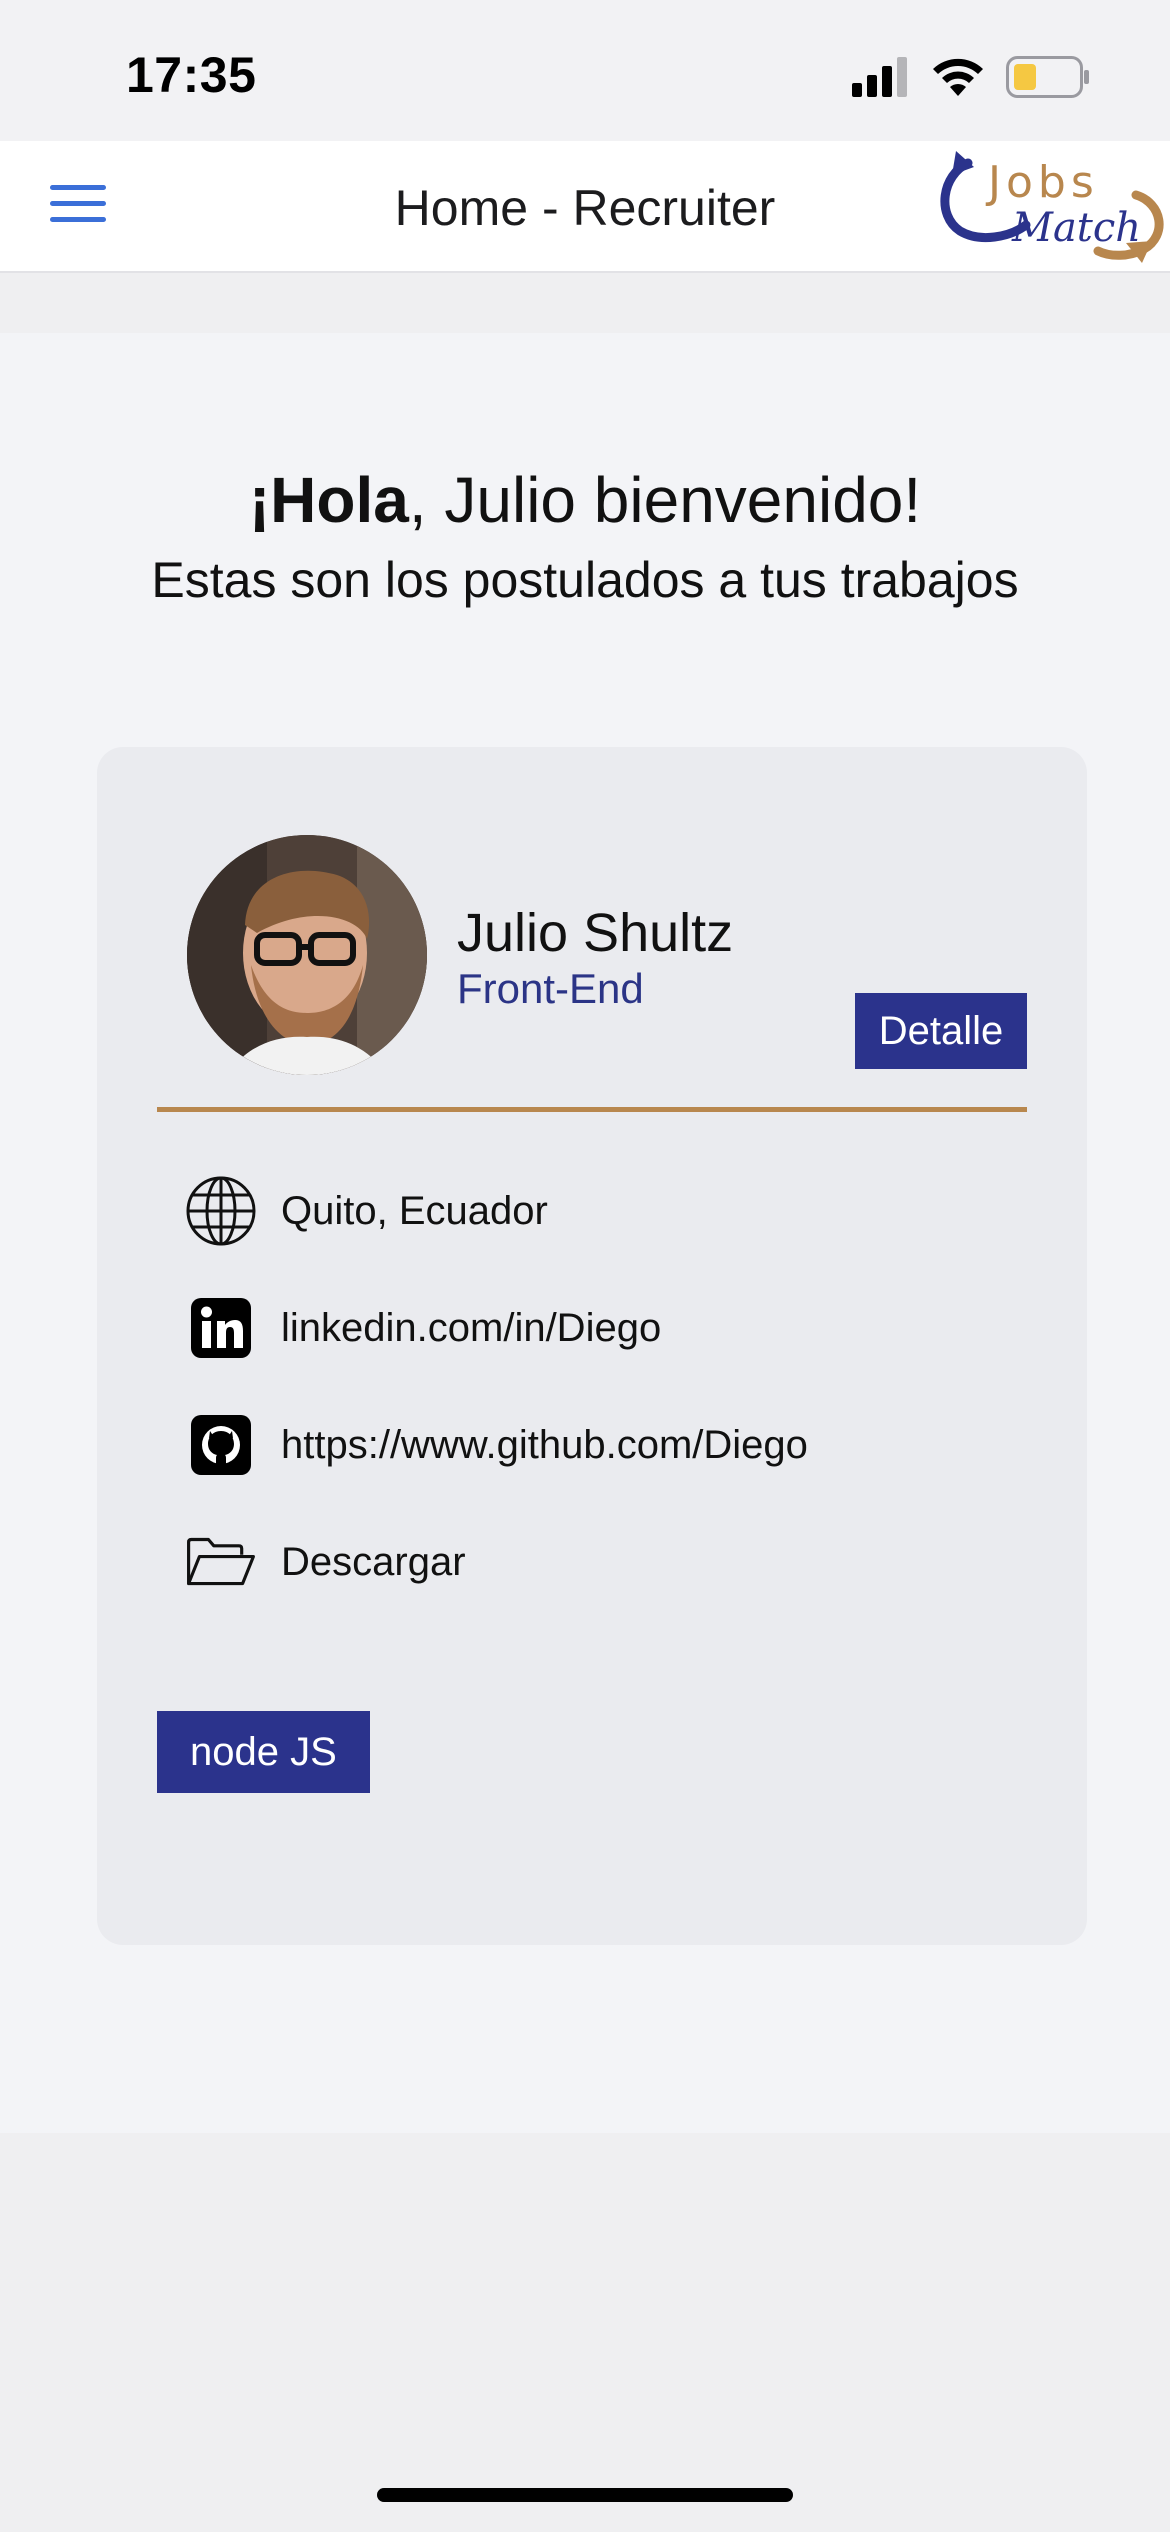  I want to click on globe-icon, so click(221, 1211).